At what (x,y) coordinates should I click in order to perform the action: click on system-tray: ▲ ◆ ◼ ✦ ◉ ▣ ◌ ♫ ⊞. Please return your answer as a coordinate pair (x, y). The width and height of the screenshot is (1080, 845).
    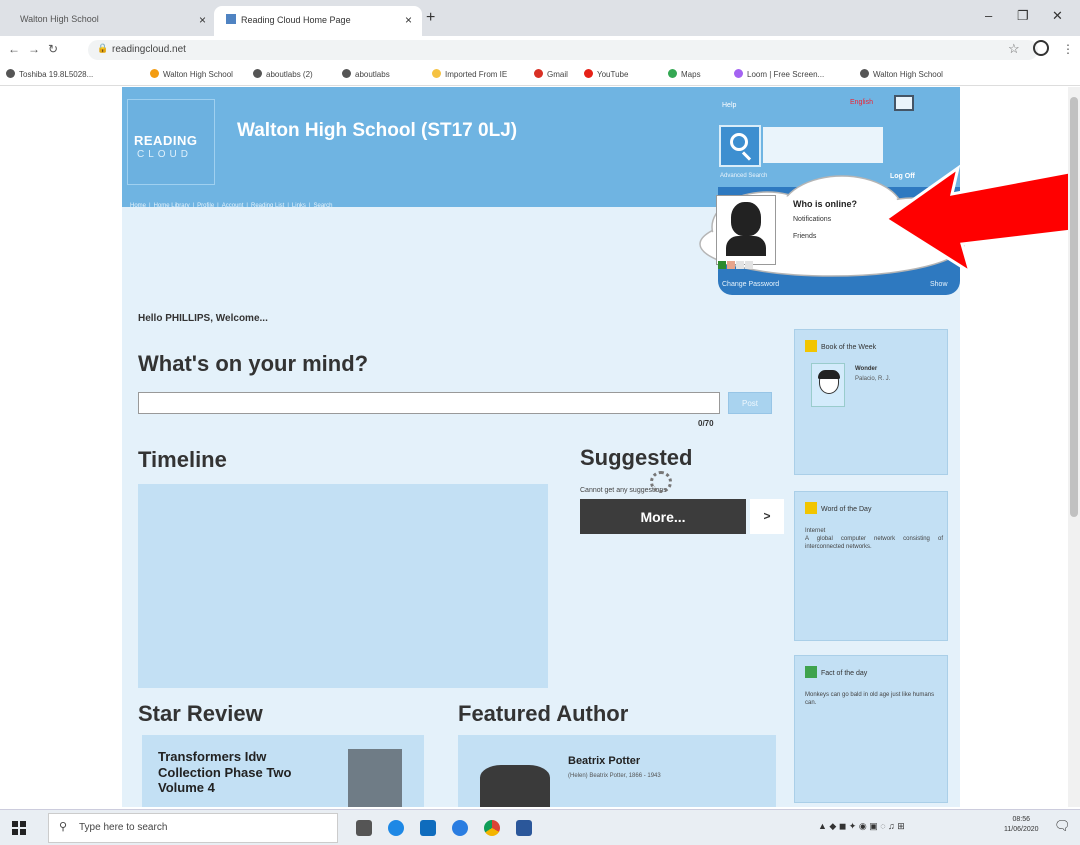
    Looking at the image, I should click on (861, 826).